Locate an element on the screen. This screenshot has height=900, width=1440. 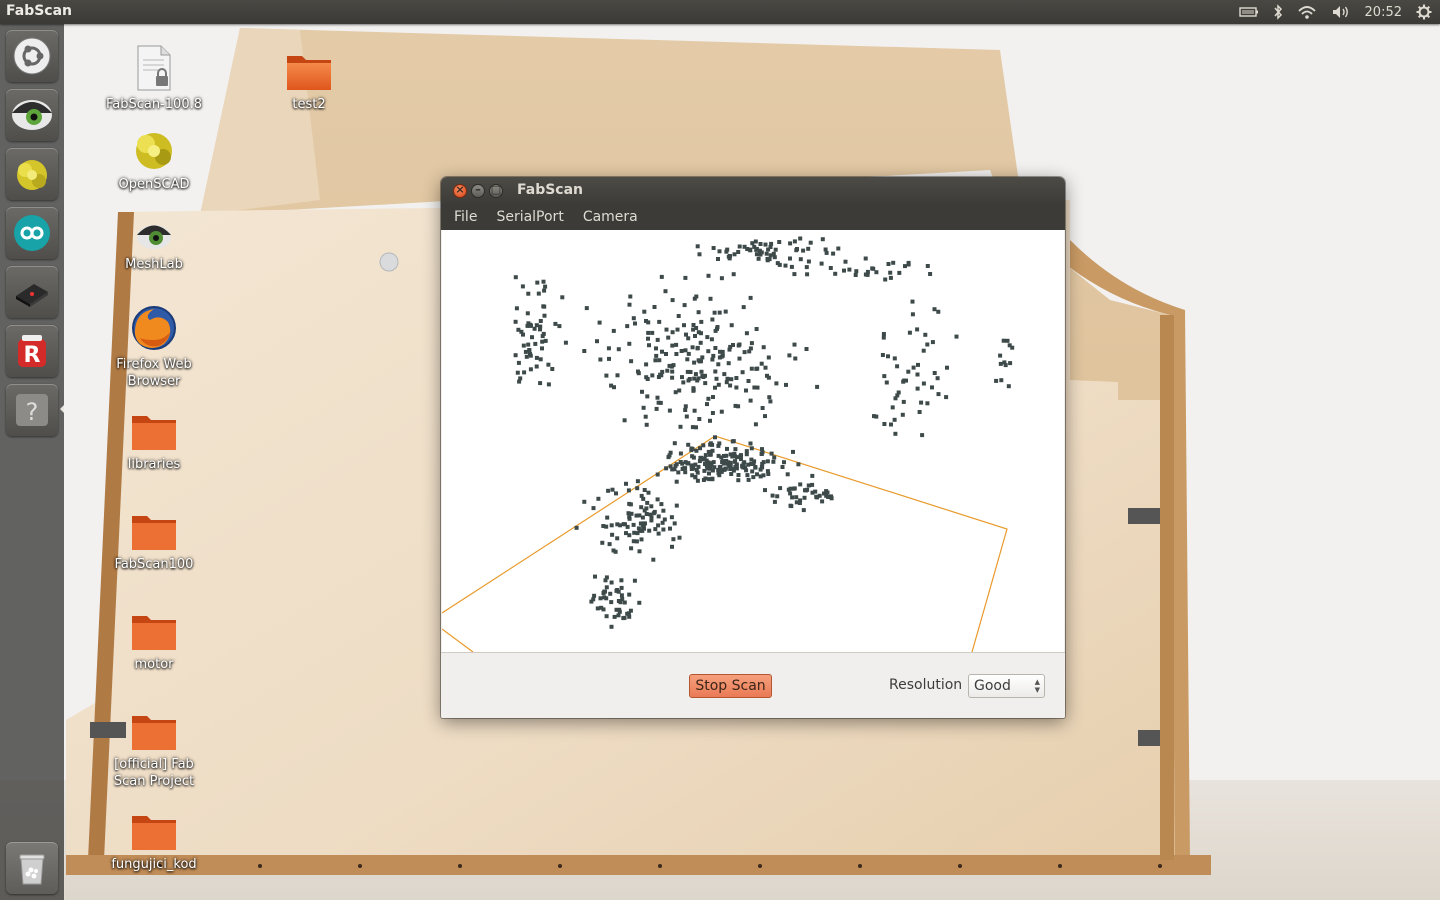
desktop-icon-fabscan-100-8: FabScan-100.8 is located at coordinates (154, 78).